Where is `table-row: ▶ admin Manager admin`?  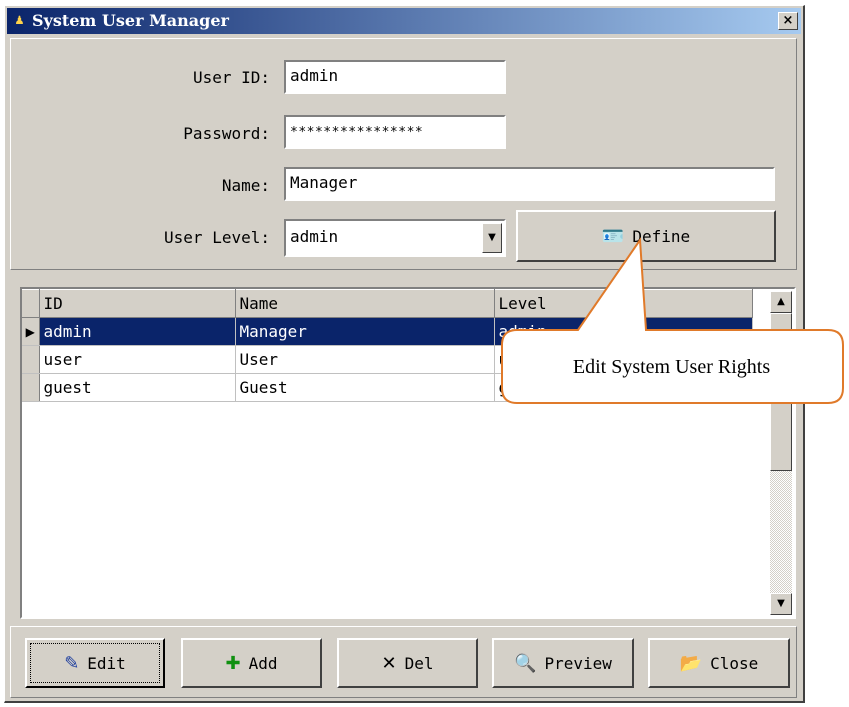
table-row: ▶ admin Manager admin is located at coordinates (387, 331).